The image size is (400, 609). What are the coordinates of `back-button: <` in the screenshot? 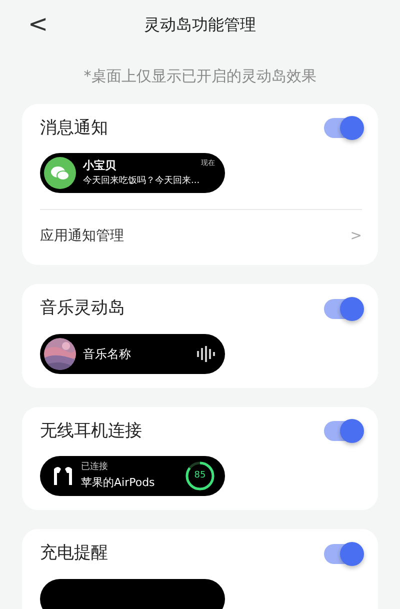 It's located at (38, 24).